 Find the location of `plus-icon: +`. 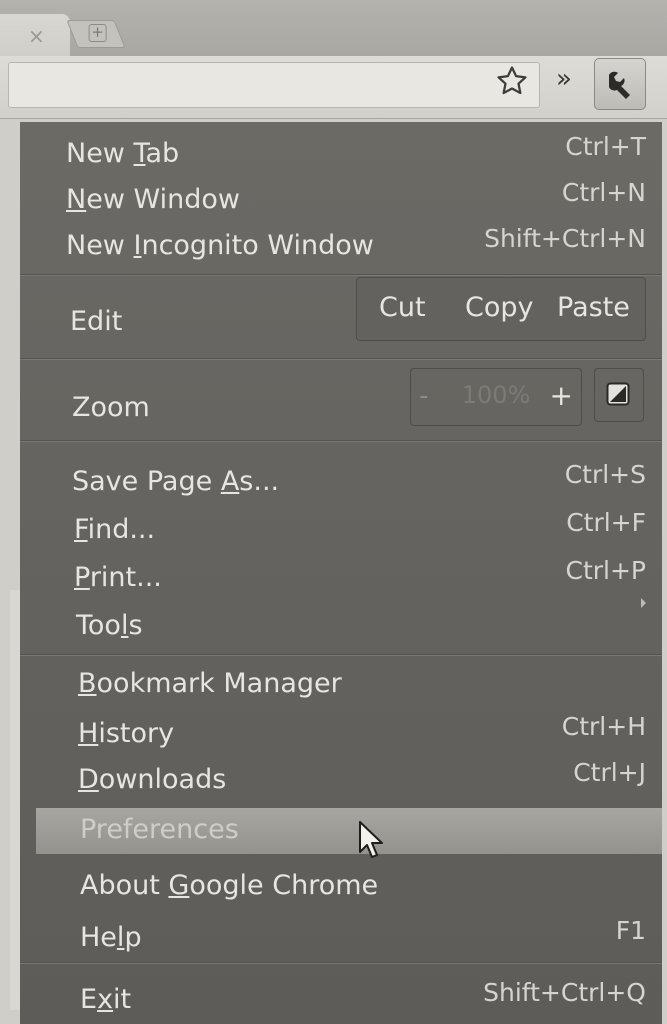

plus-icon: + is located at coordinates (97, 32).